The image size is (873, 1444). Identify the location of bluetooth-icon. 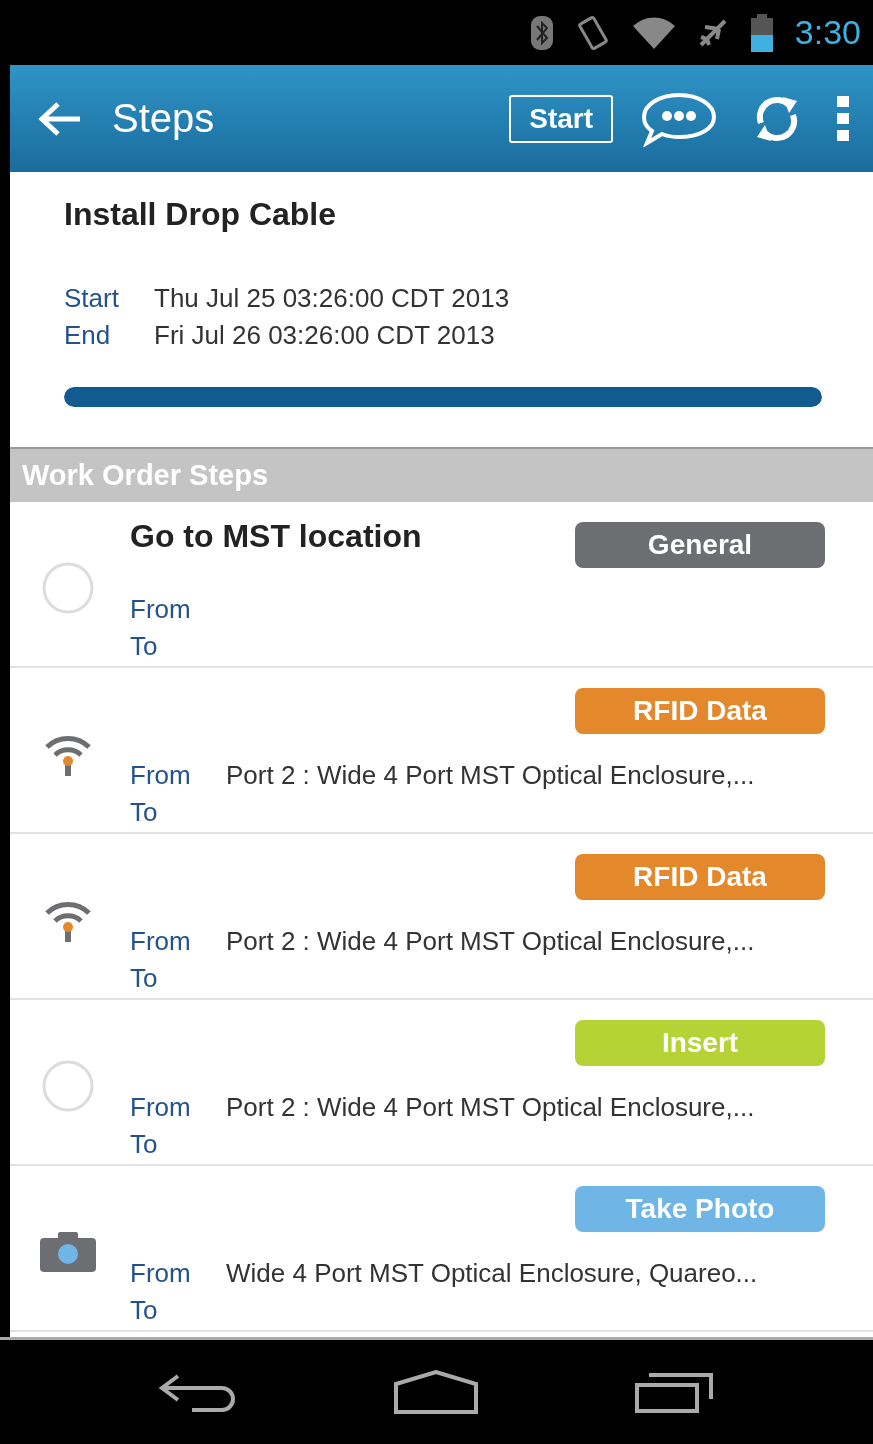
(541, 32).